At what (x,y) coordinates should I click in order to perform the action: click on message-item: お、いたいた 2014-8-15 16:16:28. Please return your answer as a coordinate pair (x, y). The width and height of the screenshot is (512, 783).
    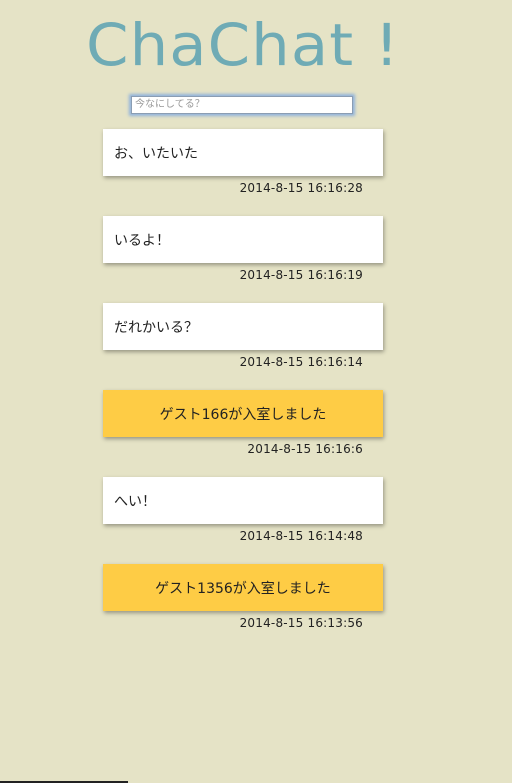
    Looking at the image, I should click on (243, 172).